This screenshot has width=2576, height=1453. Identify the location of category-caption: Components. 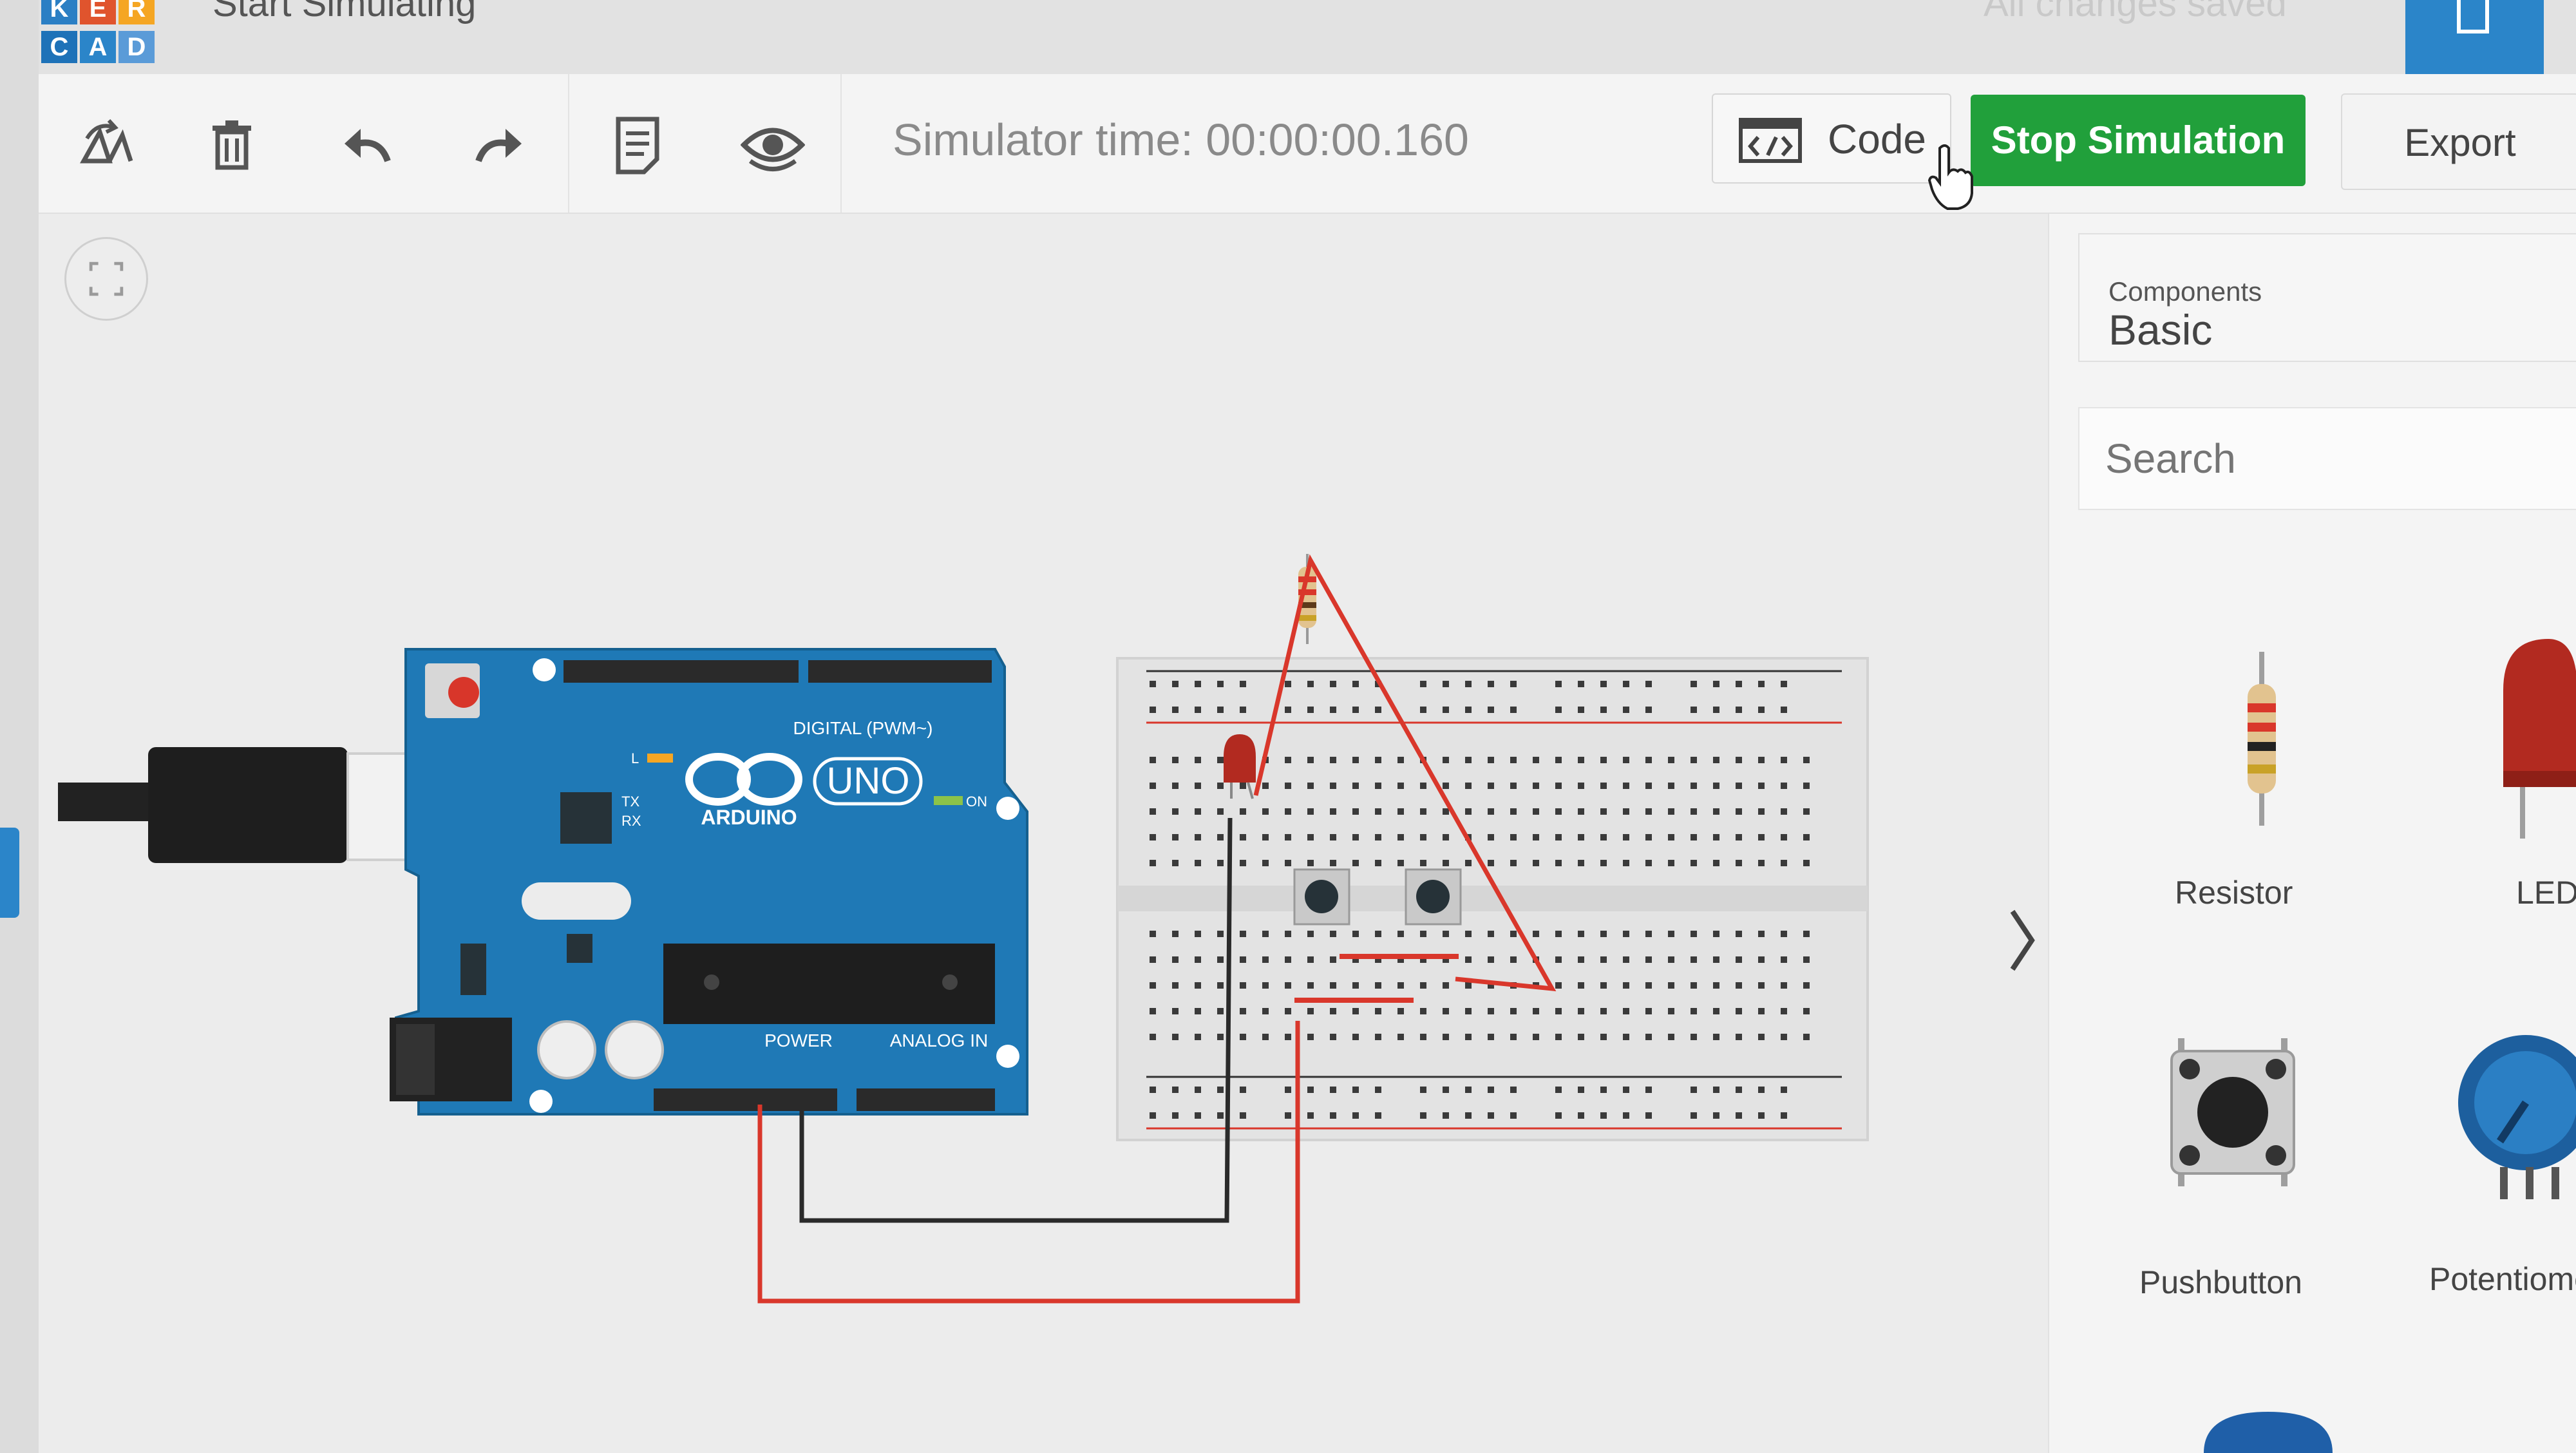
(2185, 291).